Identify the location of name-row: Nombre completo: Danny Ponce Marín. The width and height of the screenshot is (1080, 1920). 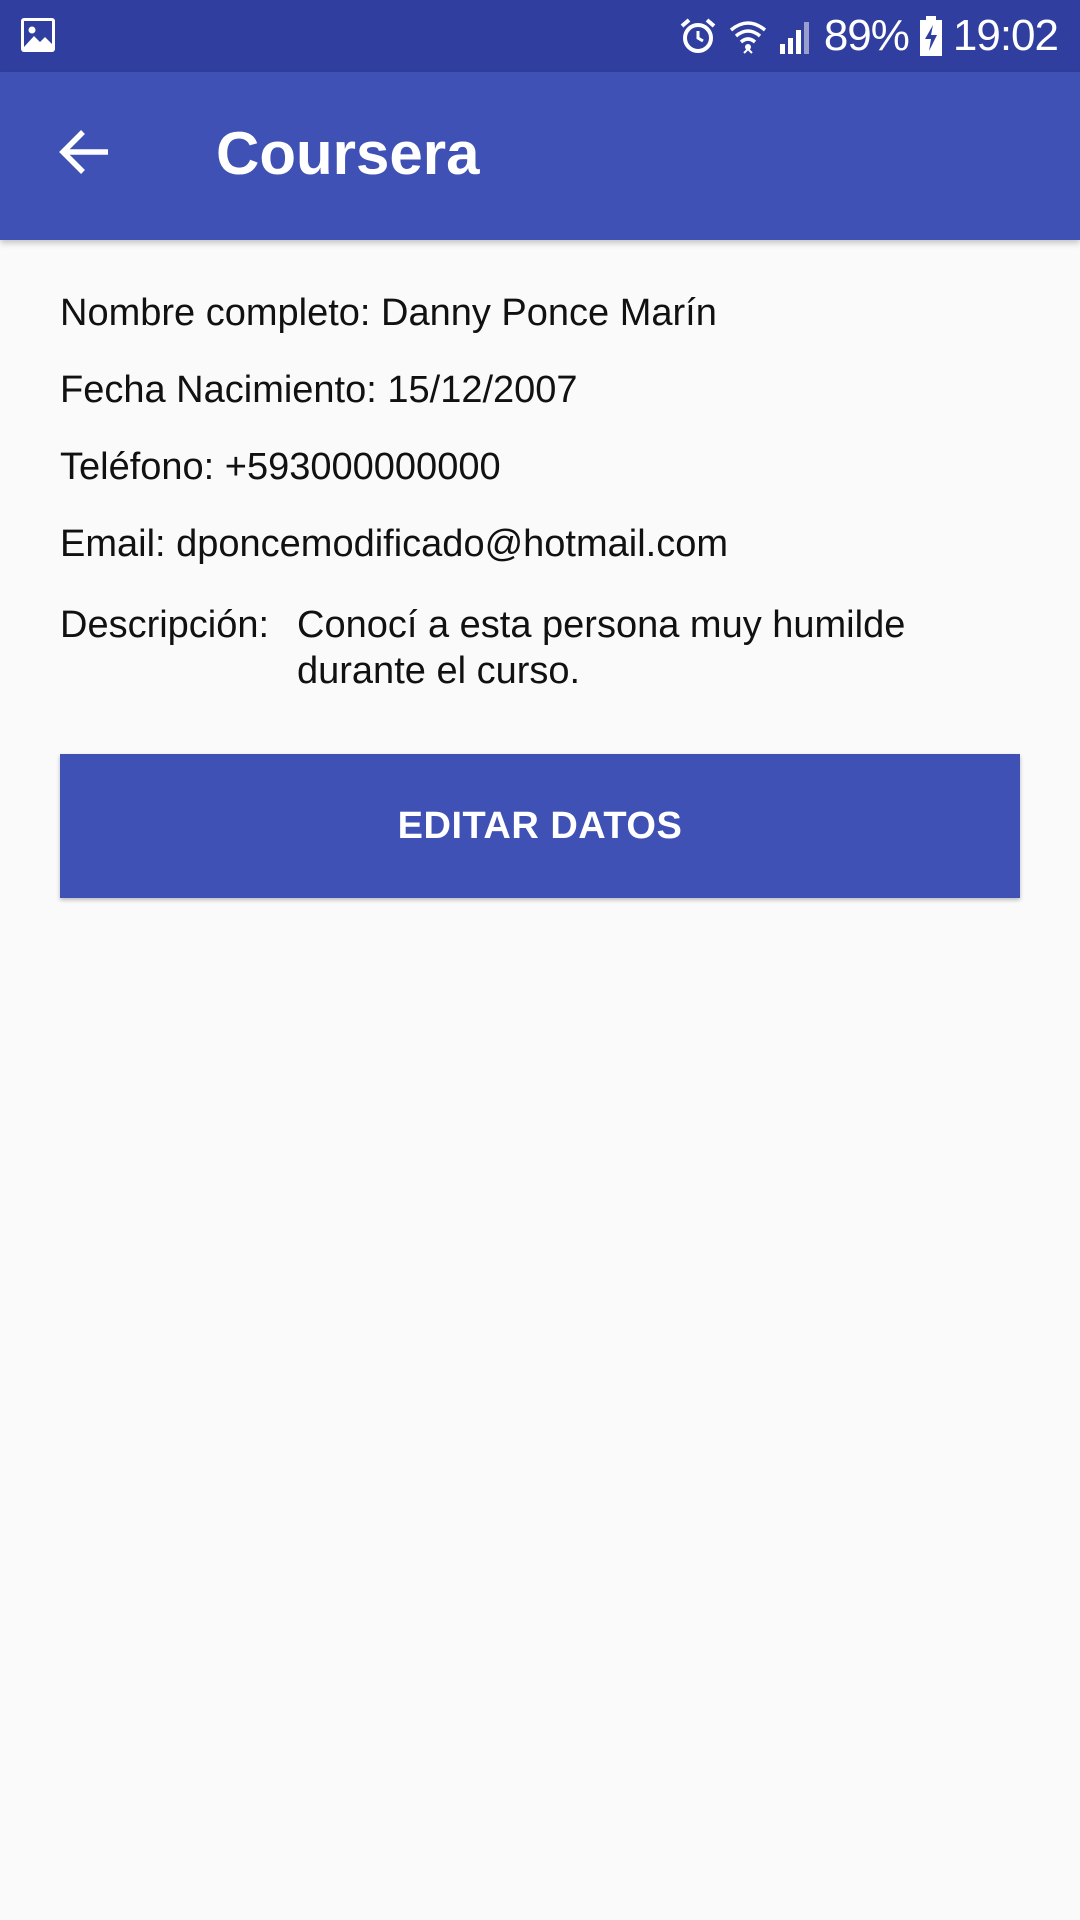
(388, 313).